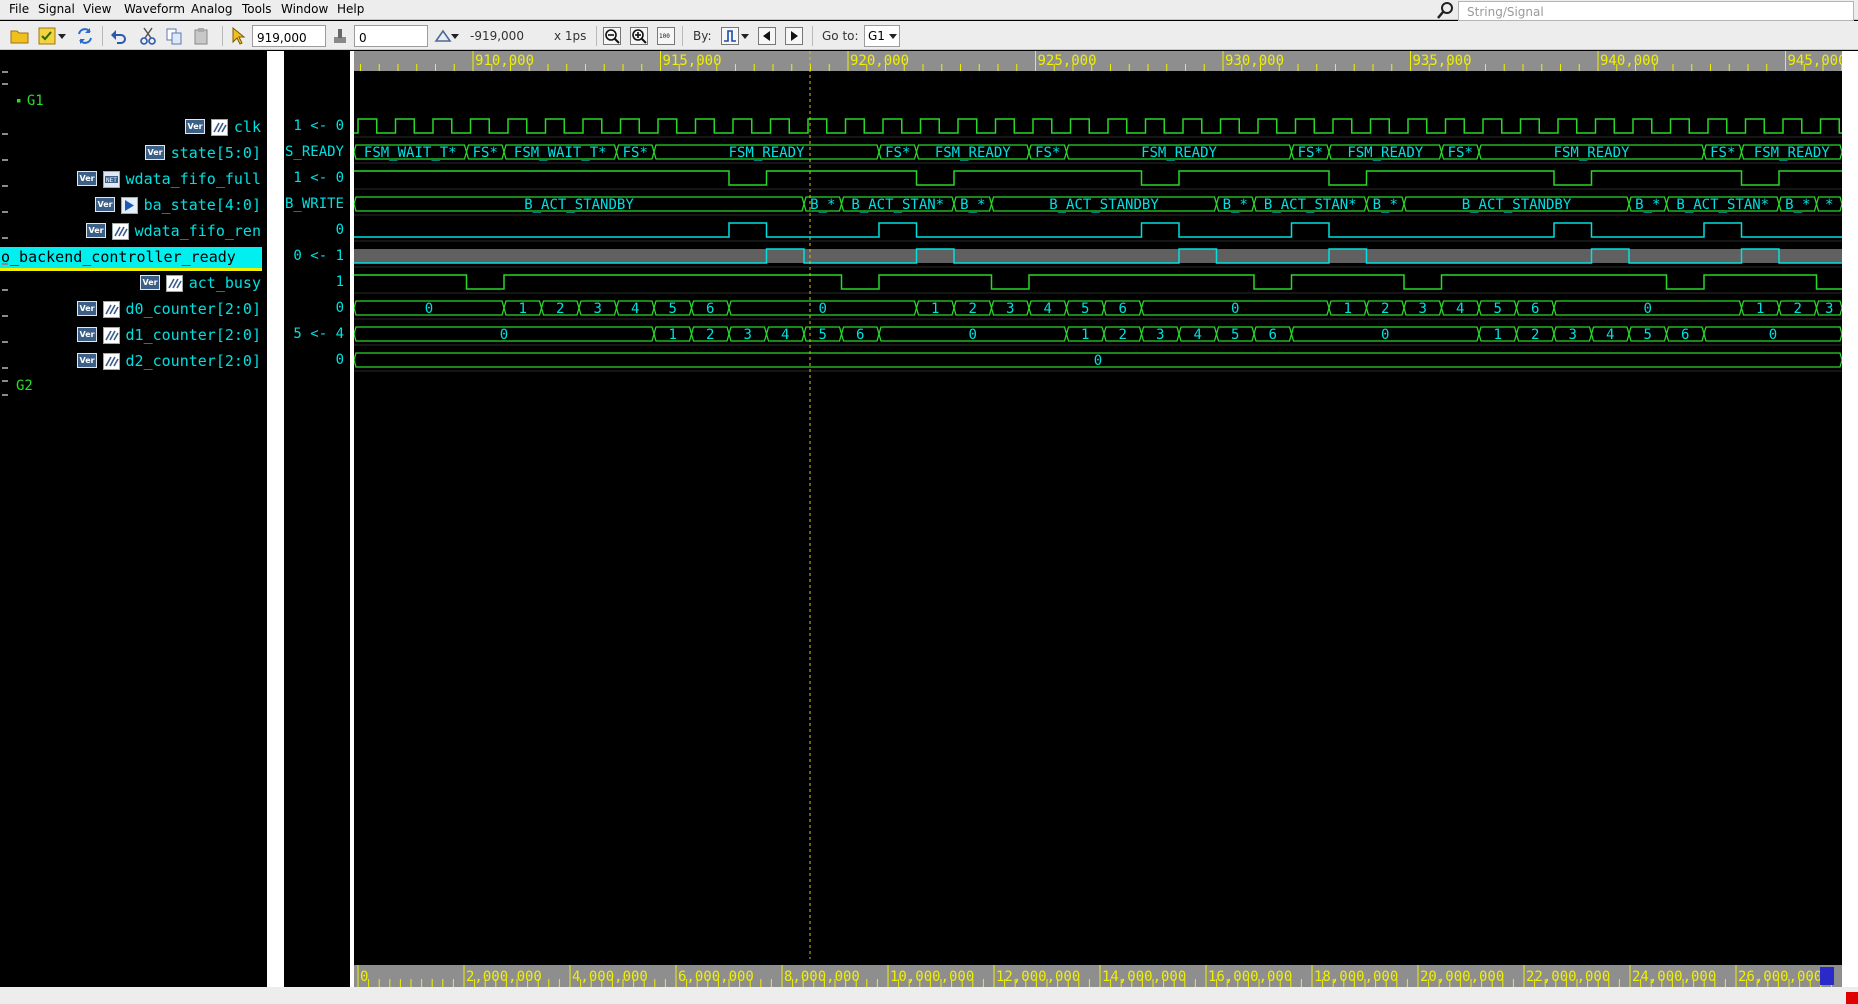 The width and height of the screenshot is (1858, 1004). Describe the element at coordinates (174, 36) in the screenshot. I see `copy-icon` at that location.